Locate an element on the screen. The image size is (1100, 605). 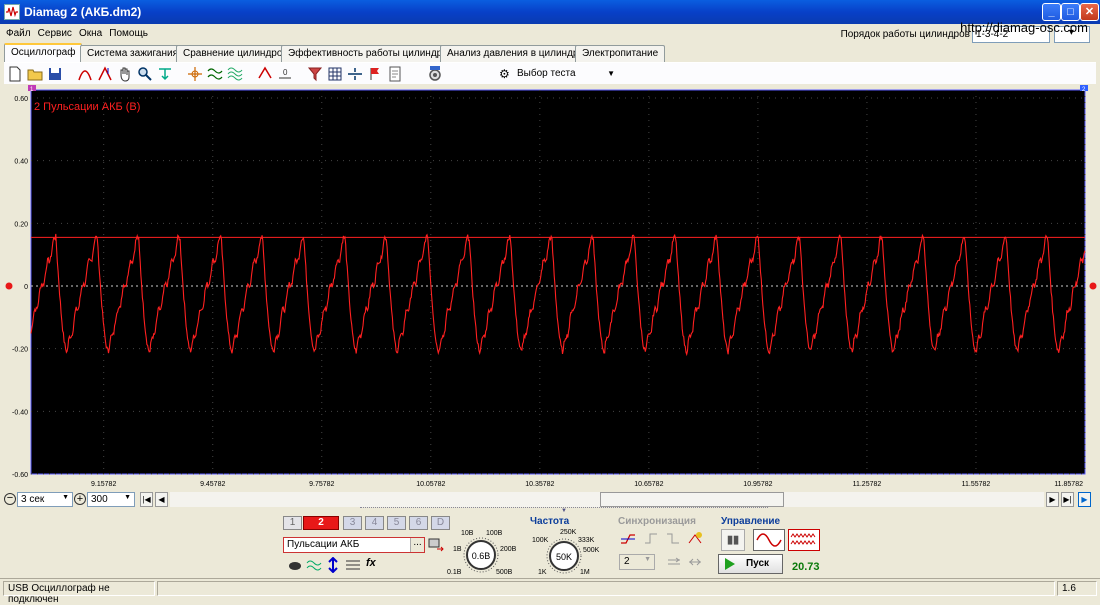
test-select-dropdown: ⚙ Выбор теста ▼ is located at coordinates (558, 73).